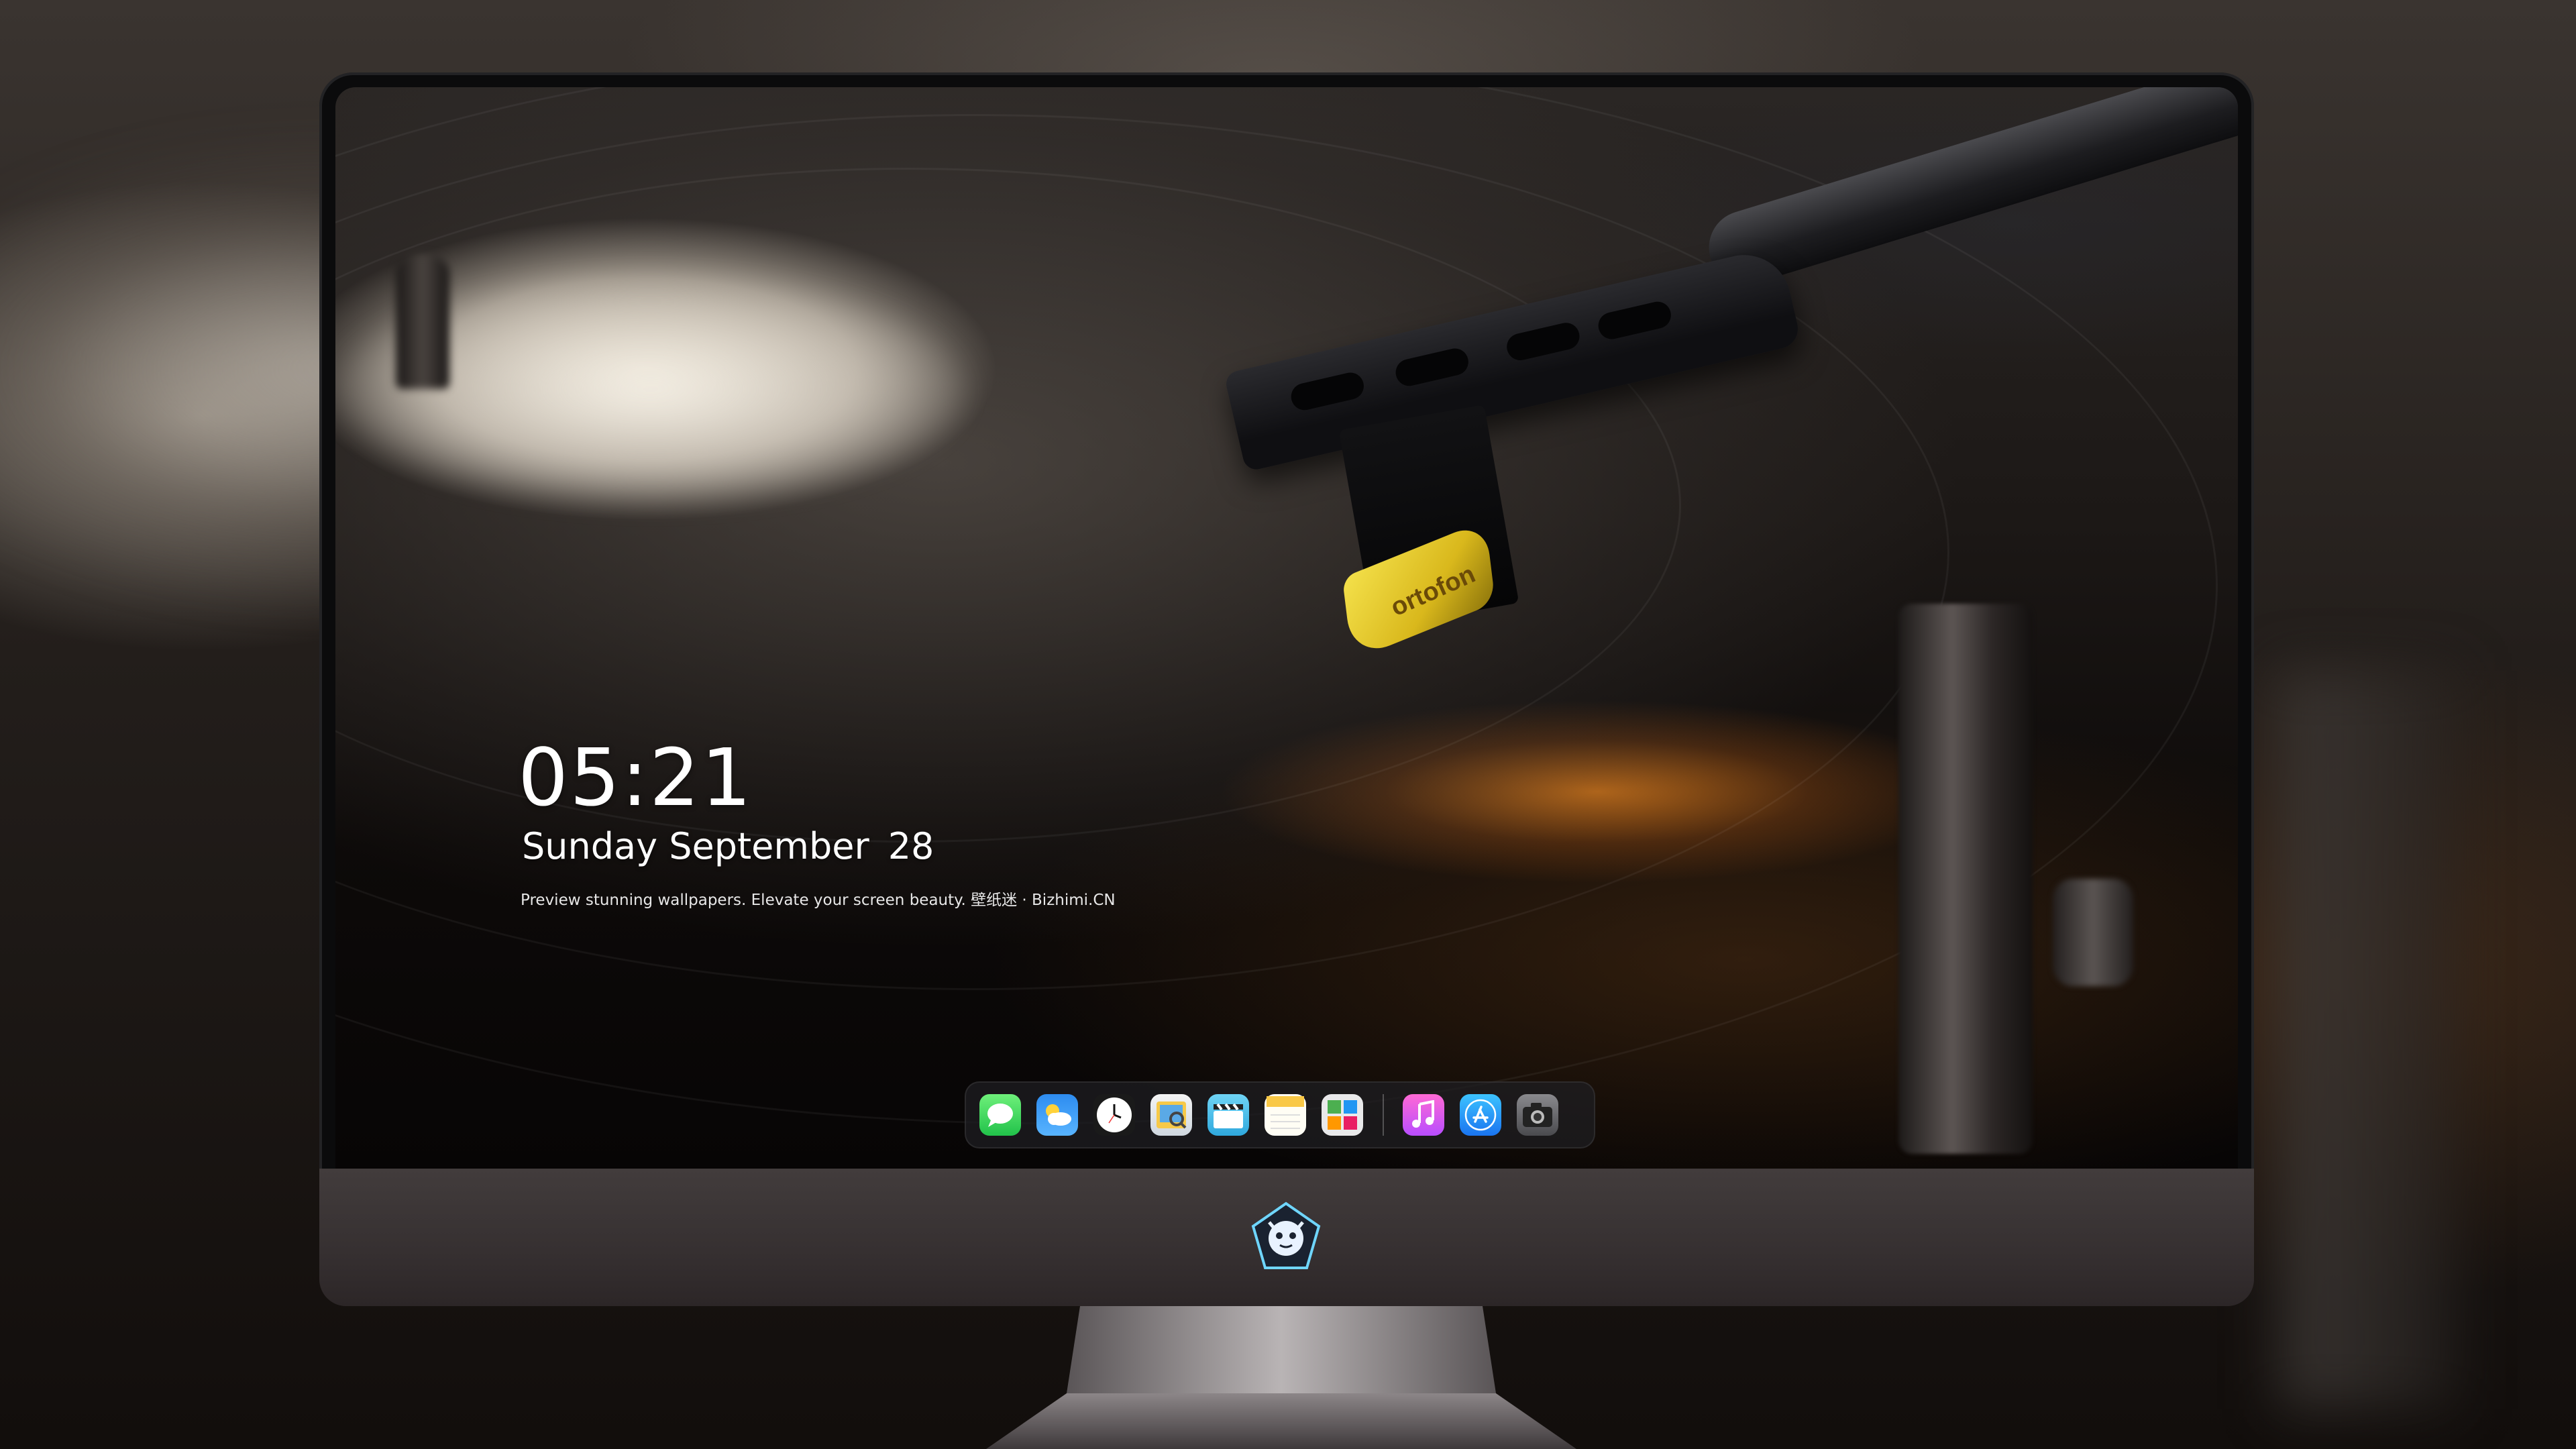 The width and height of the screenshot is (2576, 1449). I want to click on photo-booth-icon, so click(1342, 1115).